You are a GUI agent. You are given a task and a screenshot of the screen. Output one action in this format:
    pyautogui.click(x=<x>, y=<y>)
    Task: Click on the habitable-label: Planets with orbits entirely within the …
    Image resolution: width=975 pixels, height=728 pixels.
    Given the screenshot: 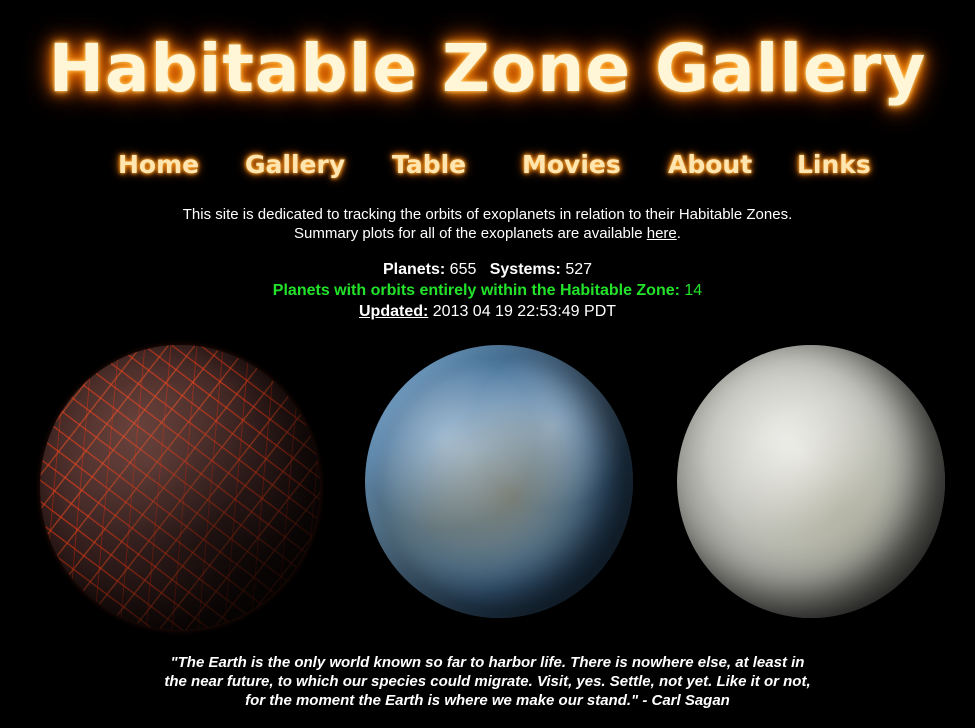 What is the action you would take?
    pyautogui.click(x=476, y=290)
    